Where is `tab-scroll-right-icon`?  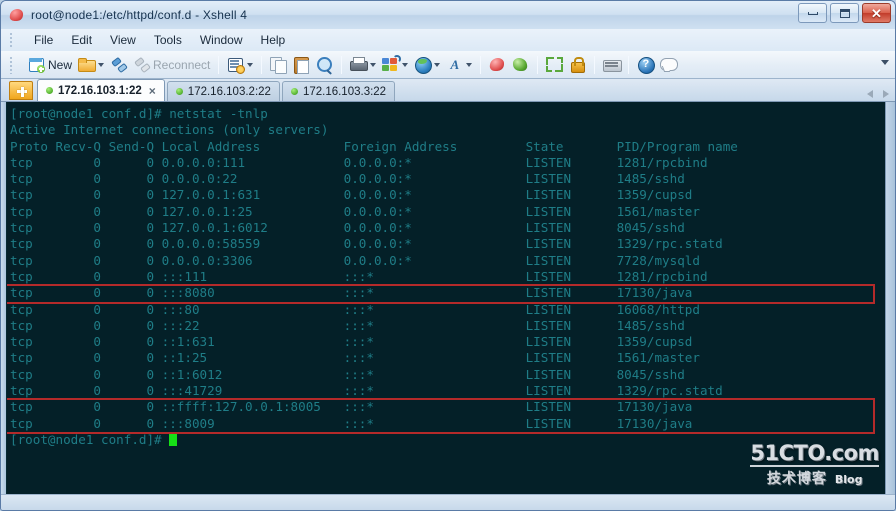
tab-scroll-right-icon is located at coordinates (886, 94).